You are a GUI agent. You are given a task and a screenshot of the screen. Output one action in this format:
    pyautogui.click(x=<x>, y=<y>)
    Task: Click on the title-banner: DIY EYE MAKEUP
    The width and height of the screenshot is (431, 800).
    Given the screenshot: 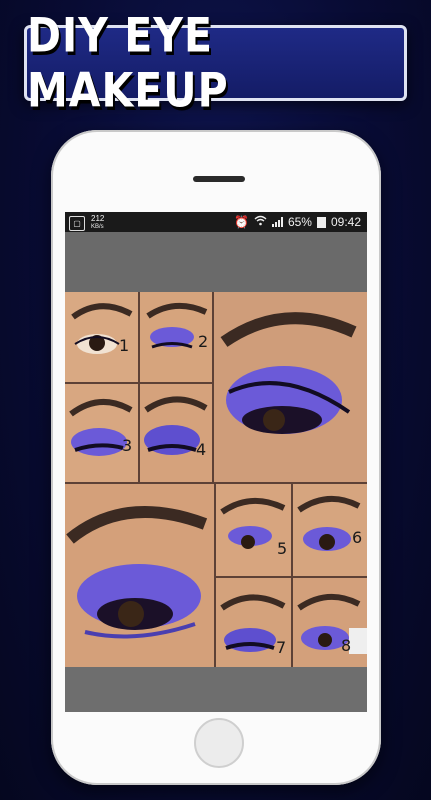 What is the action you would take?
    pyautogui.click(x=215, y=63)
    